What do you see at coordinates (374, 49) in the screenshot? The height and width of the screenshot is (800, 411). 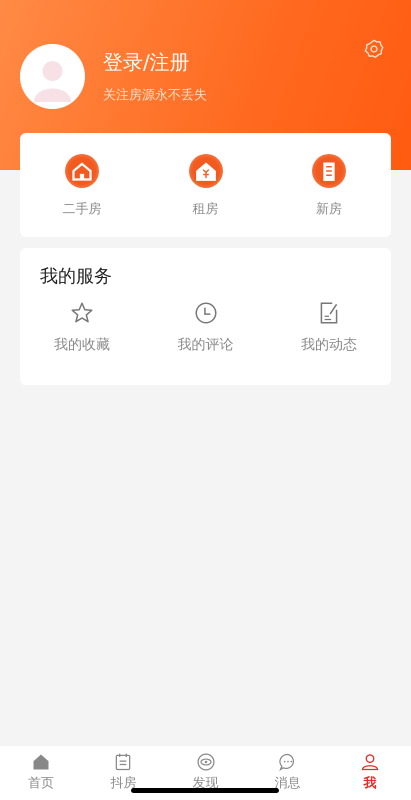 I see `settings-icon` at bounding box center [374, 49].